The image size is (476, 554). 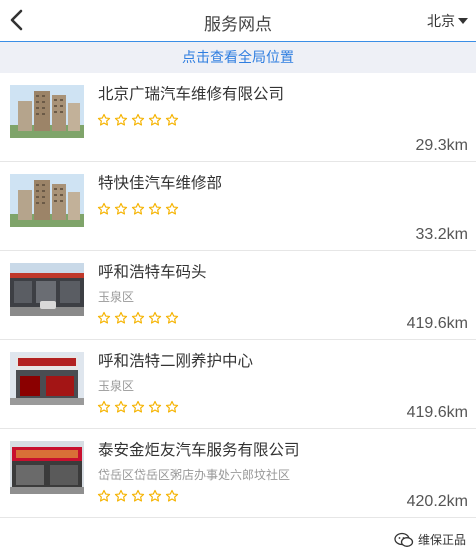 What do you see at coordinates (238, 24) in the screenshot?
I see `page-title: 服务网点` at bounding box center [238, 24].